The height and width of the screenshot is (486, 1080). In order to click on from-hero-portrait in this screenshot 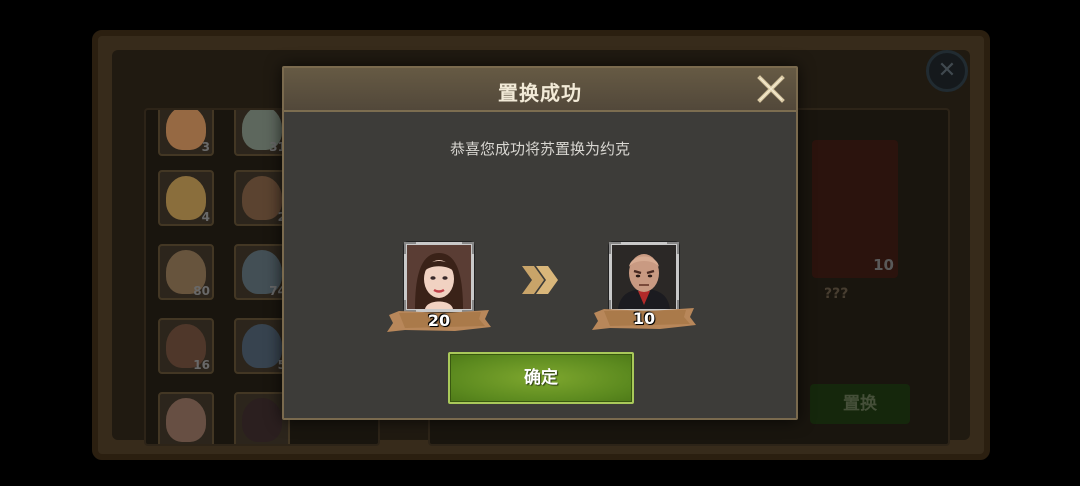, I will do `click(439, 277)`.